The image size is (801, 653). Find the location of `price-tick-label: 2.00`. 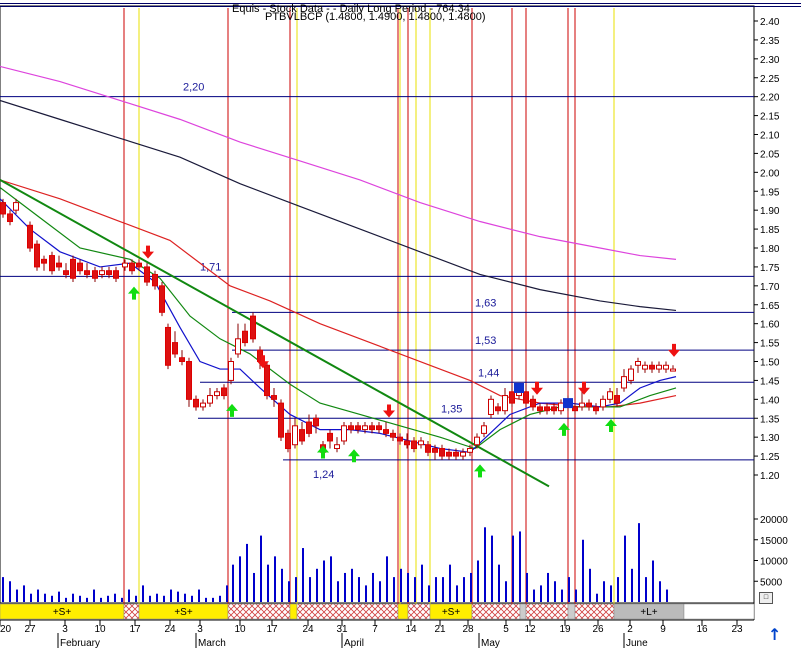

price-tick-label: 2.00 is located at coordinates (770, 173).